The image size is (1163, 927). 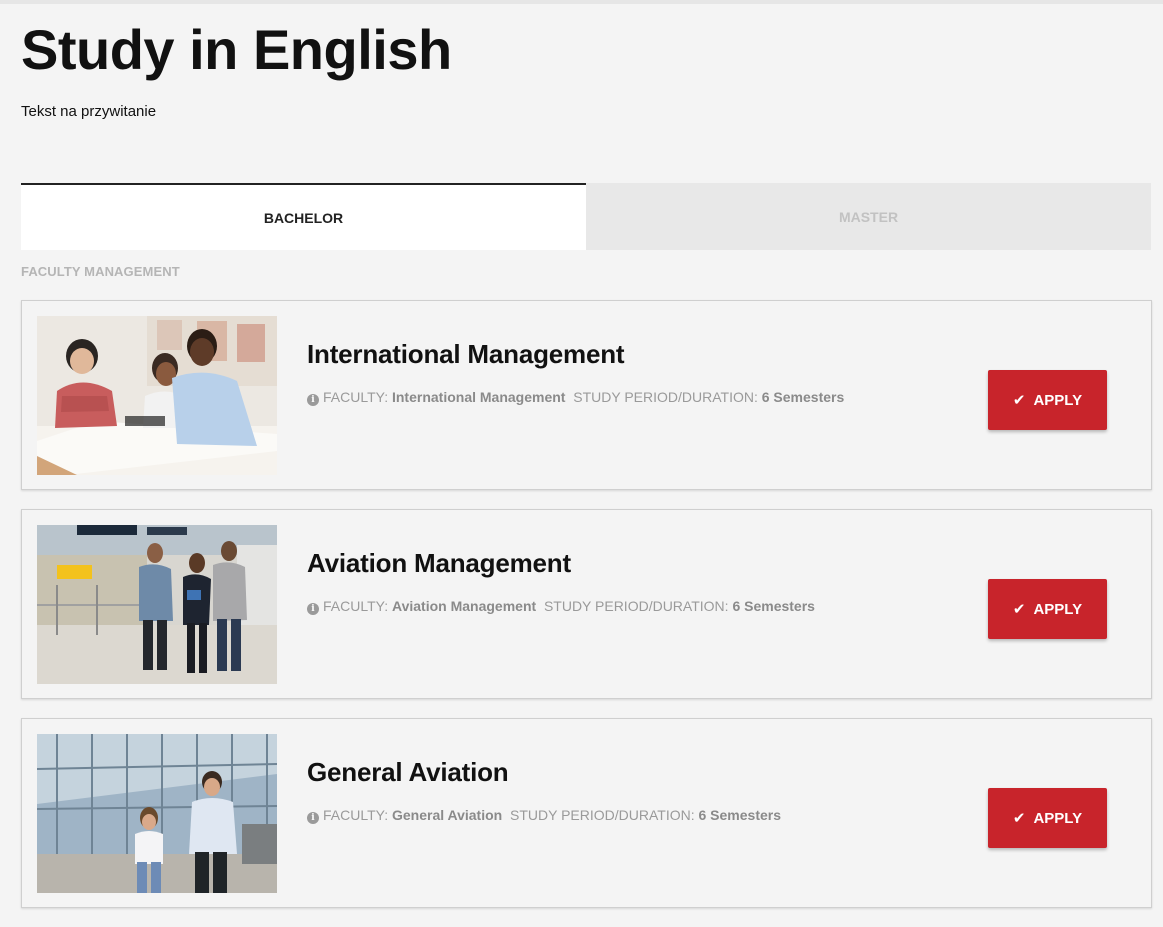 What do you see at coordinates (466, 354) in the screenshot?
I see `program-title: International Management` at bounding box center [466, 354].